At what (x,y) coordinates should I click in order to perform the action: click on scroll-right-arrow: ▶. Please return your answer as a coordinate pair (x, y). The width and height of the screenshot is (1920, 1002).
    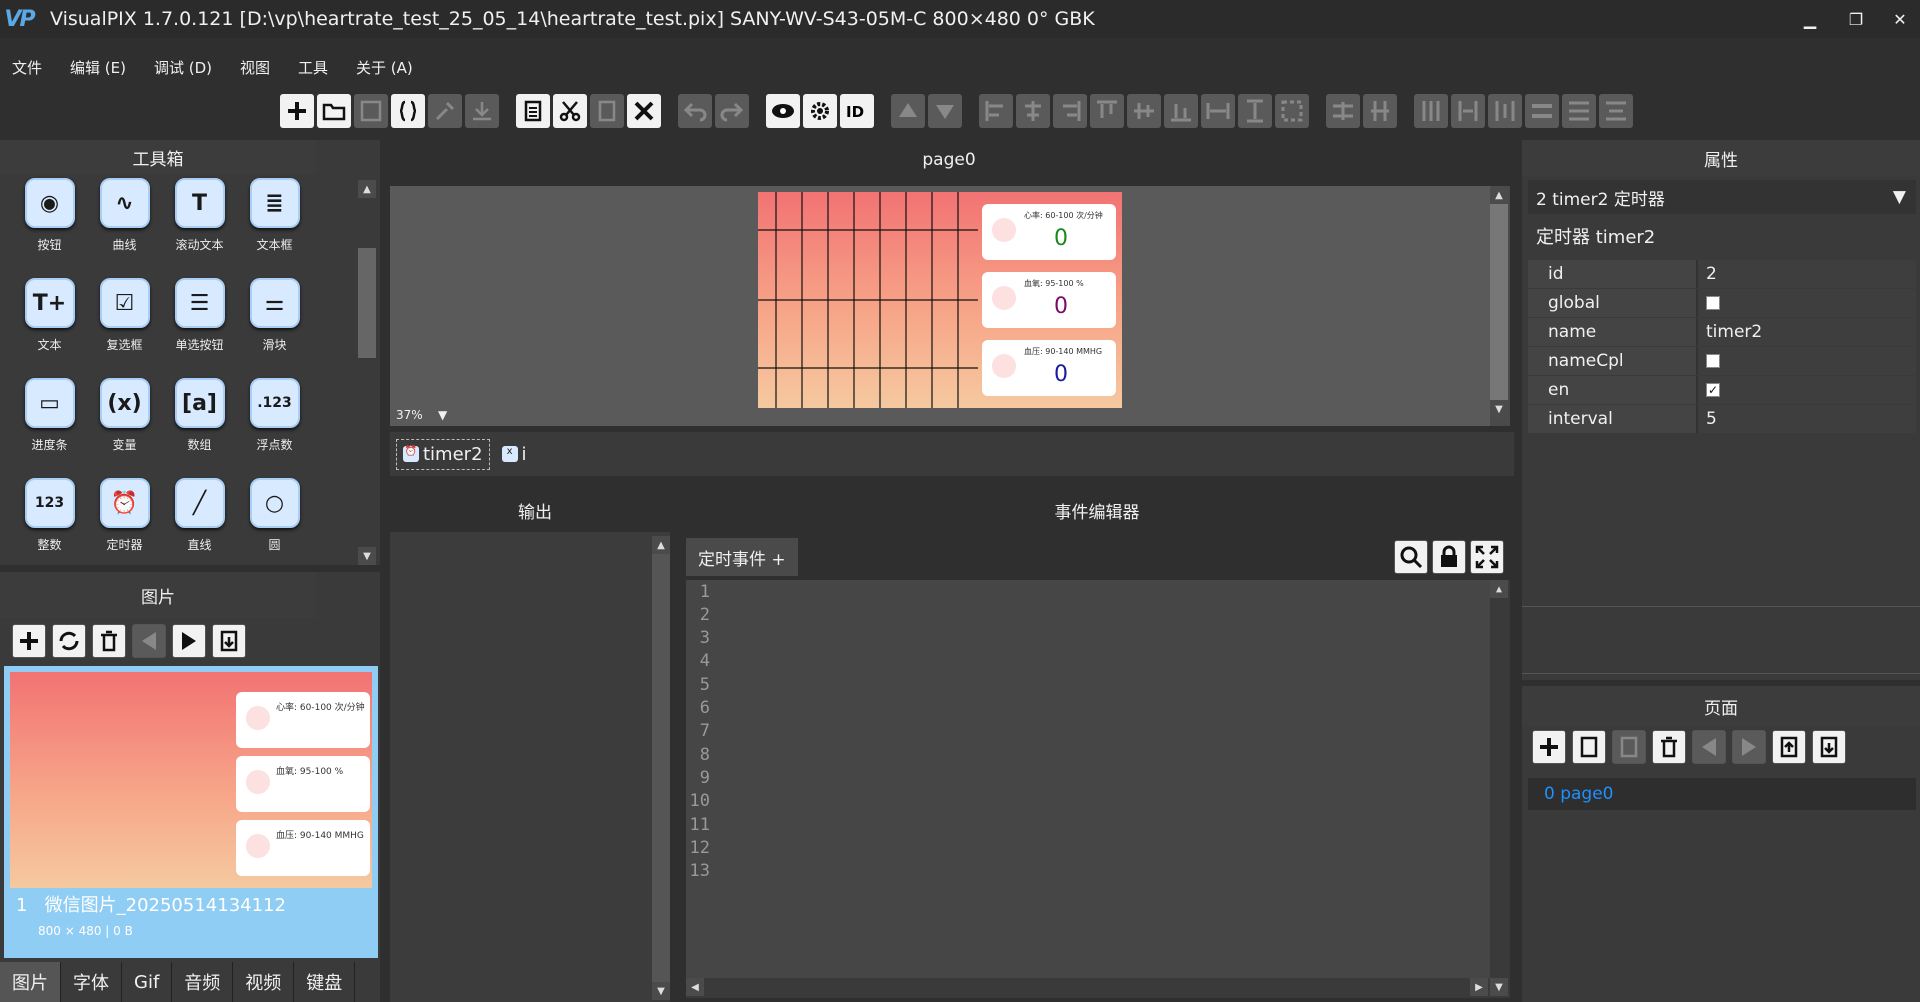
    Looking at the image, I should click on (1479, 987).